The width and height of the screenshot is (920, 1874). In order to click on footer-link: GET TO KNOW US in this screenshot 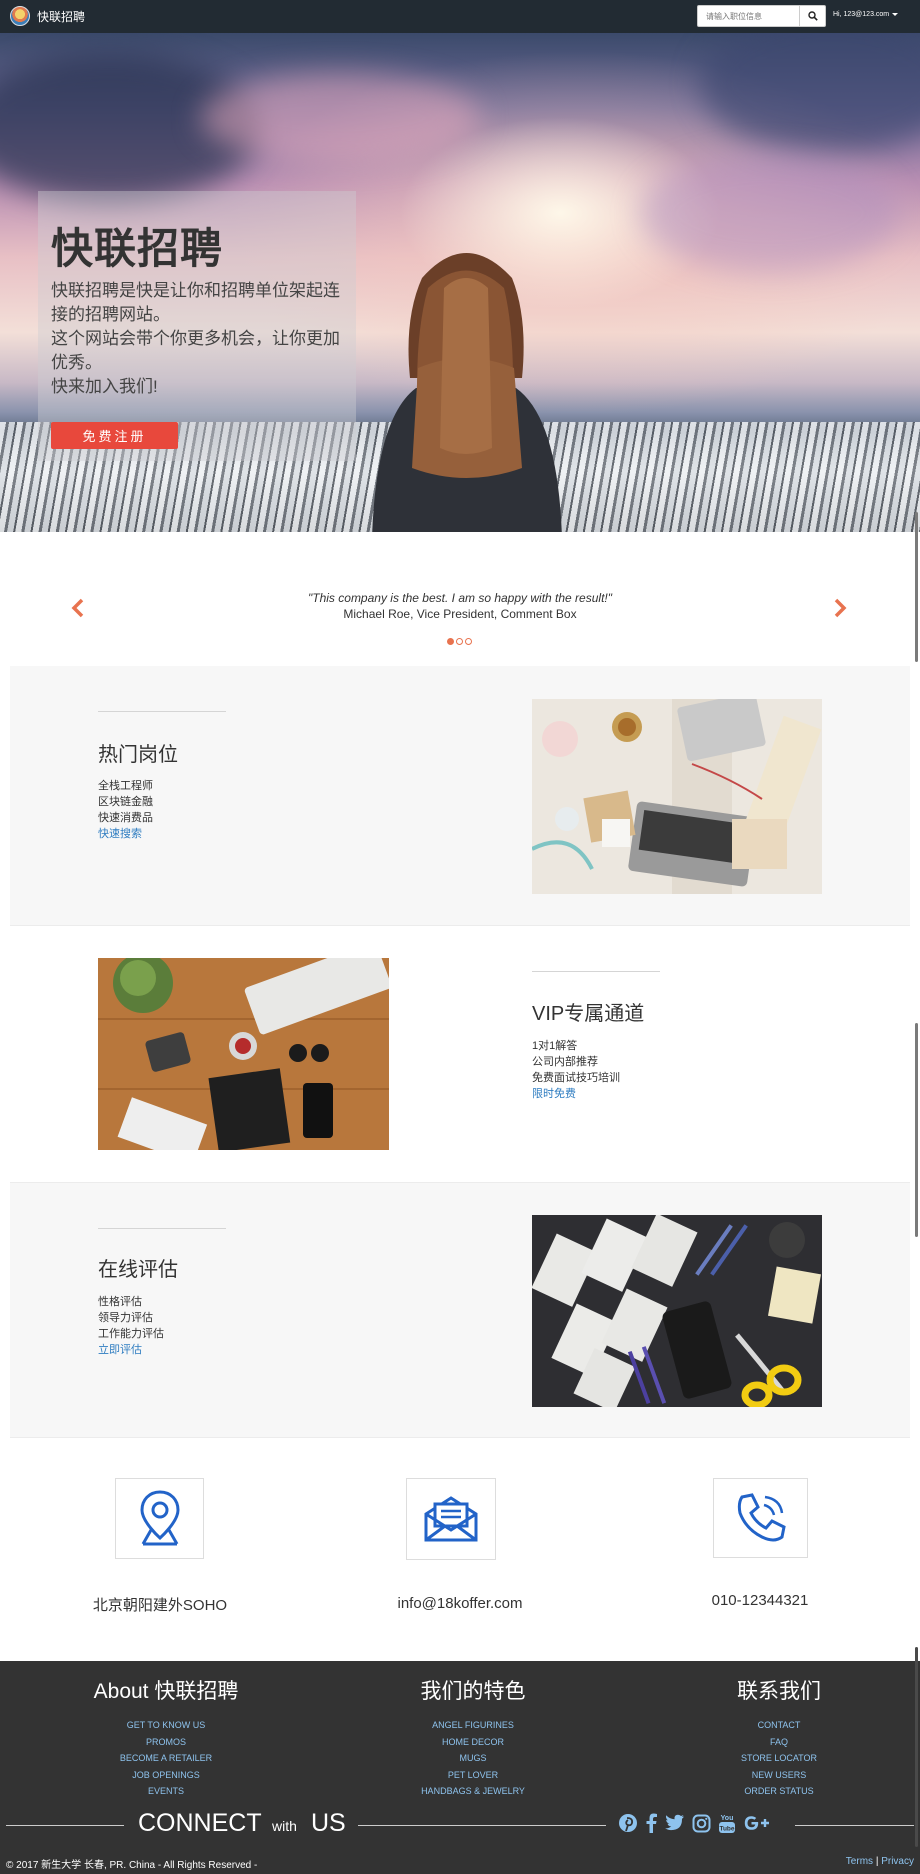, I will do `click(166, 1725)`.